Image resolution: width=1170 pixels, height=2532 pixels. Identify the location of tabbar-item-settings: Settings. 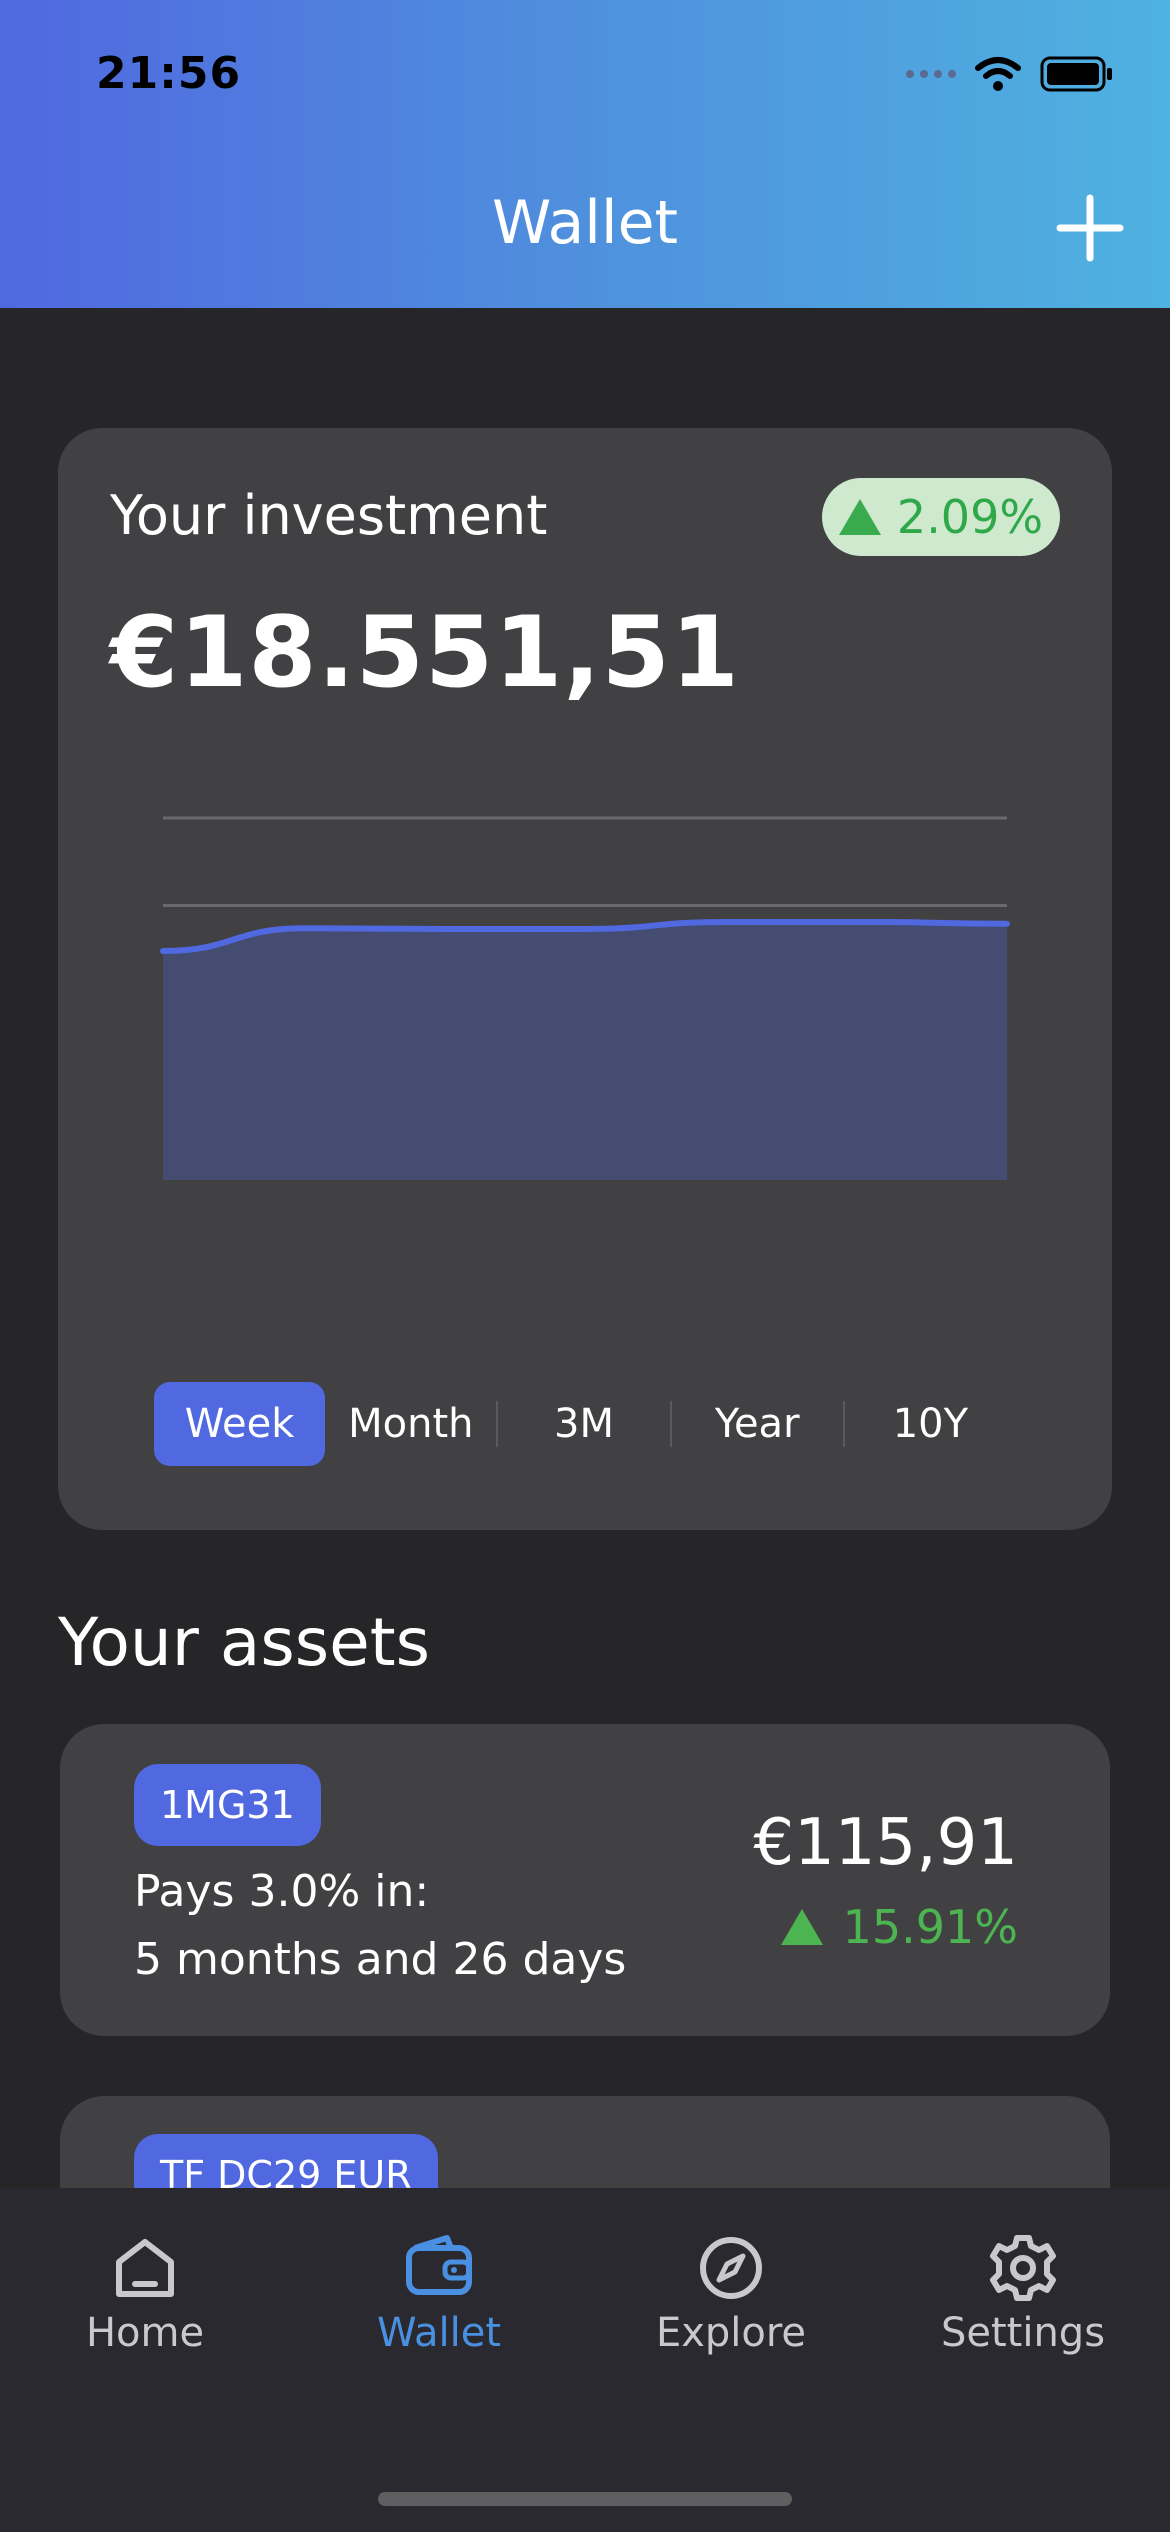
(1023, 2294).